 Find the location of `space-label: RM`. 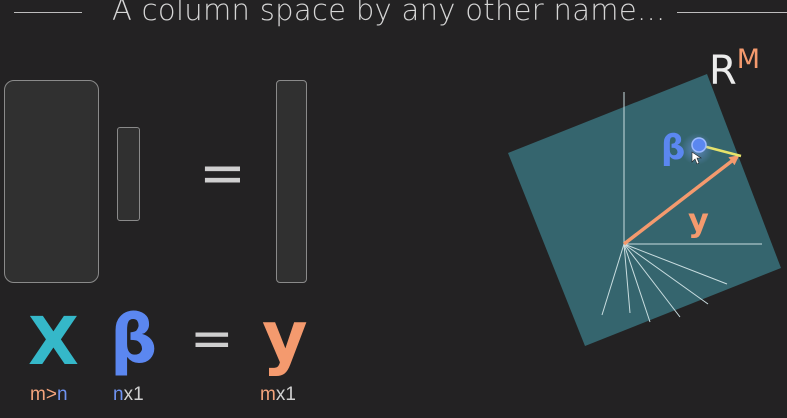

space-label: RM is located at coordinates (734, 69).